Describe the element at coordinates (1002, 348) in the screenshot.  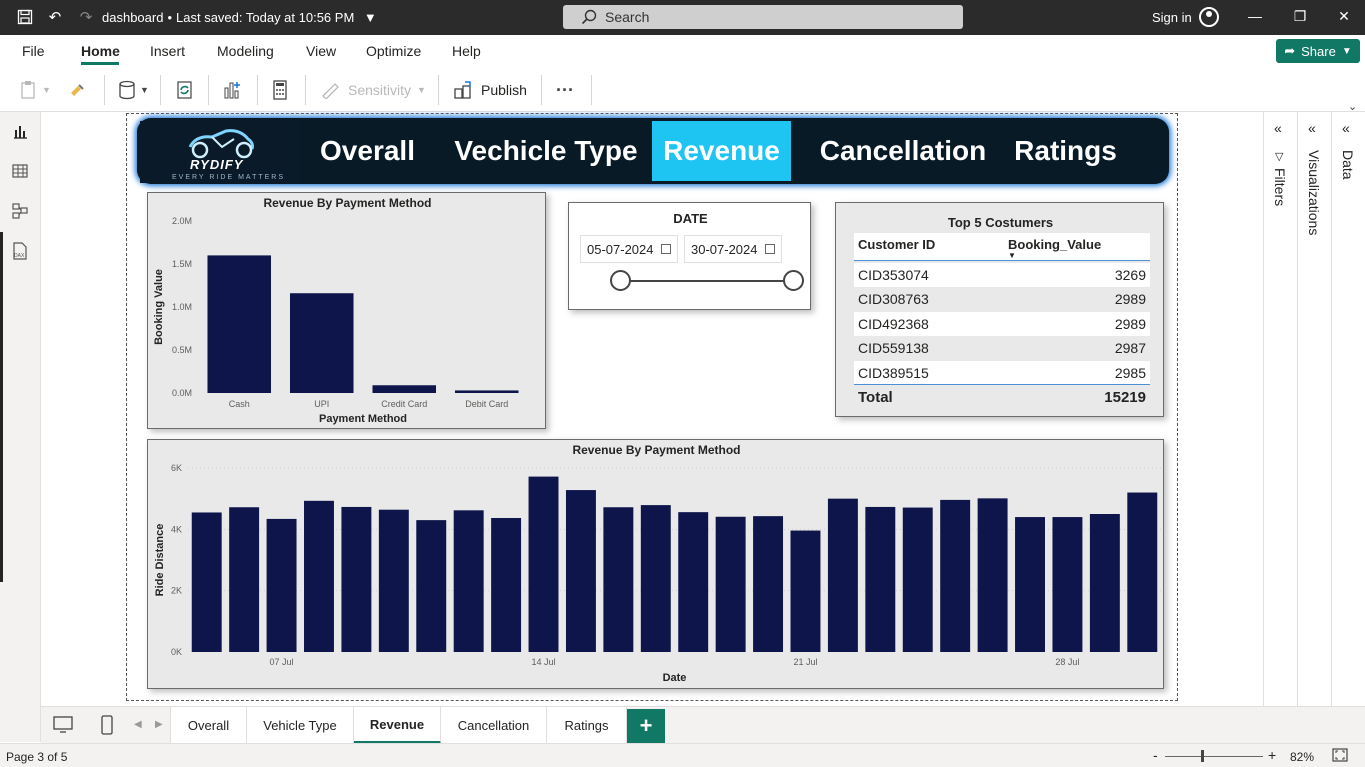
I see `table-row: CID559138 2987` at that location.